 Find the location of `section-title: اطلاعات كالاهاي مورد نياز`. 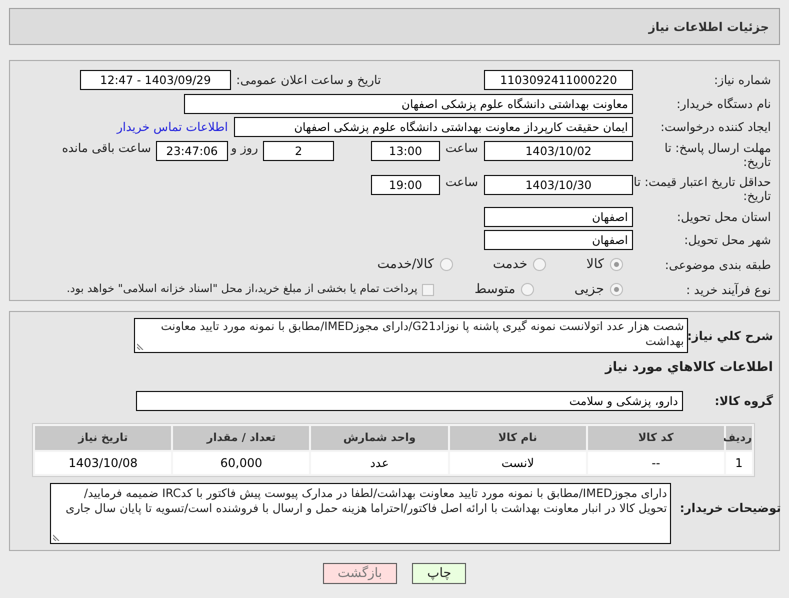

section-title: اطلاعات كالاهاي مورد نياز is located at coordinates (688, 368).